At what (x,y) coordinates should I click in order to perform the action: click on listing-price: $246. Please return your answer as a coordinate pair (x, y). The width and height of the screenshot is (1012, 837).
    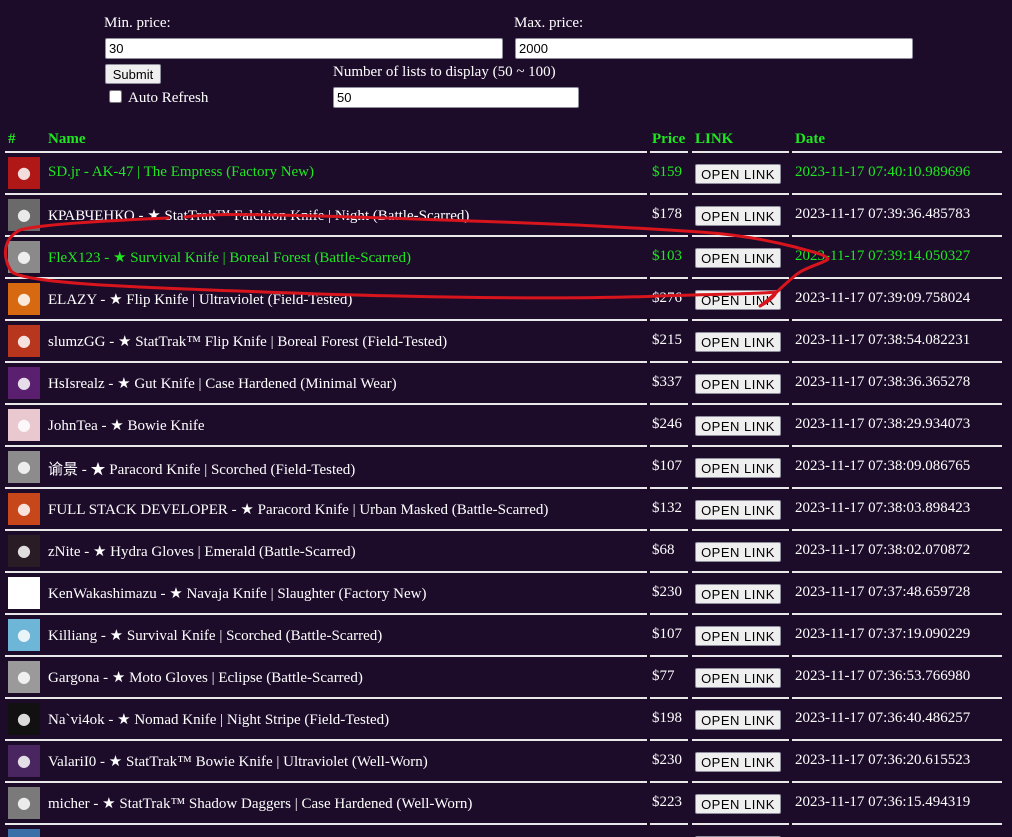
    Looking at the image, I should click on (667, 424).